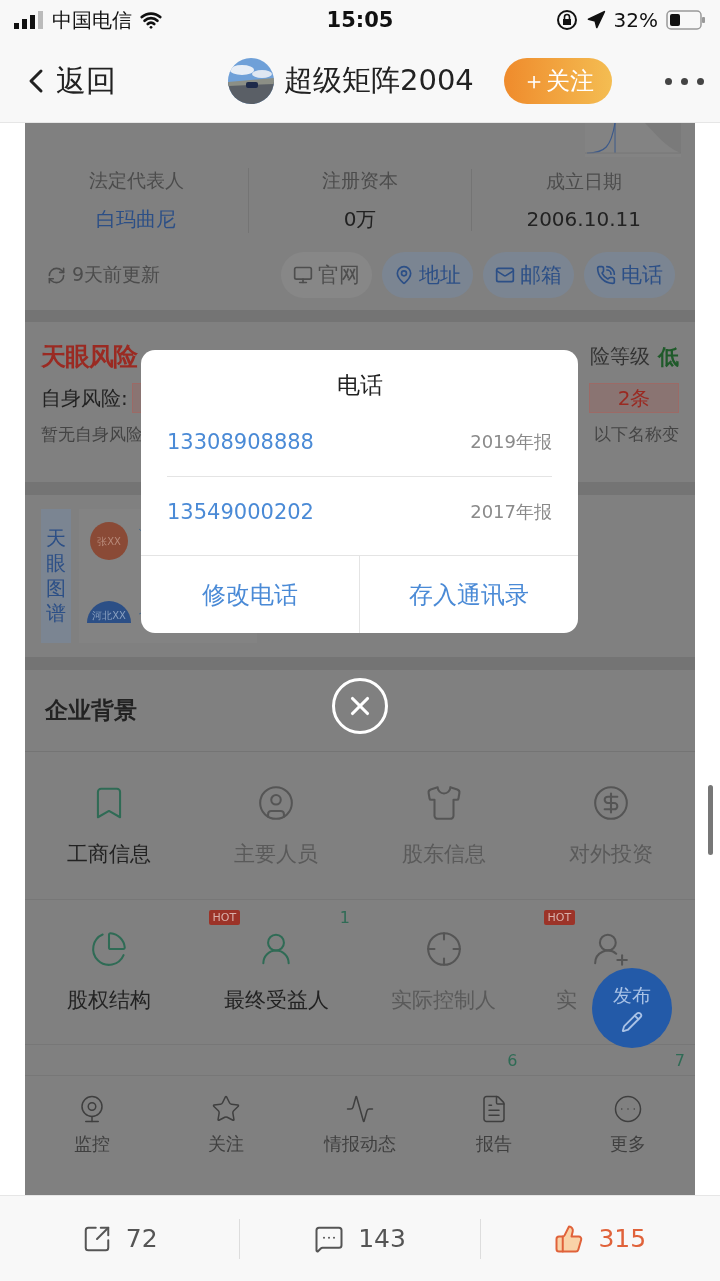 The height and width of the screenshot is (1281, 720). Describe the element at coordinates (92, 1129) in the screenshot. I see `toolbar-item: 监控` at that location.